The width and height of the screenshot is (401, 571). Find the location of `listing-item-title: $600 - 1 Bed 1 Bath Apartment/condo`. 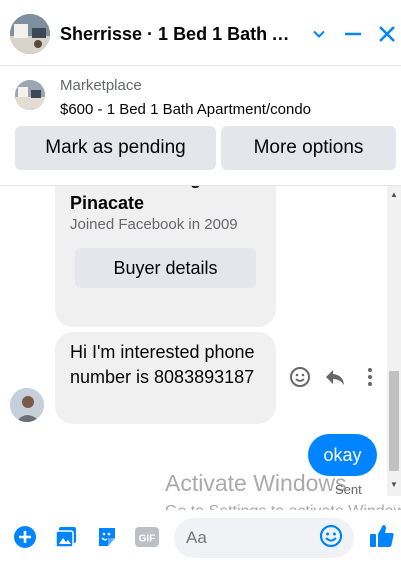

listing-item-title: $600 - 1 Bed 1 Bath Apartment/condo is located at coordinates (185, 109).